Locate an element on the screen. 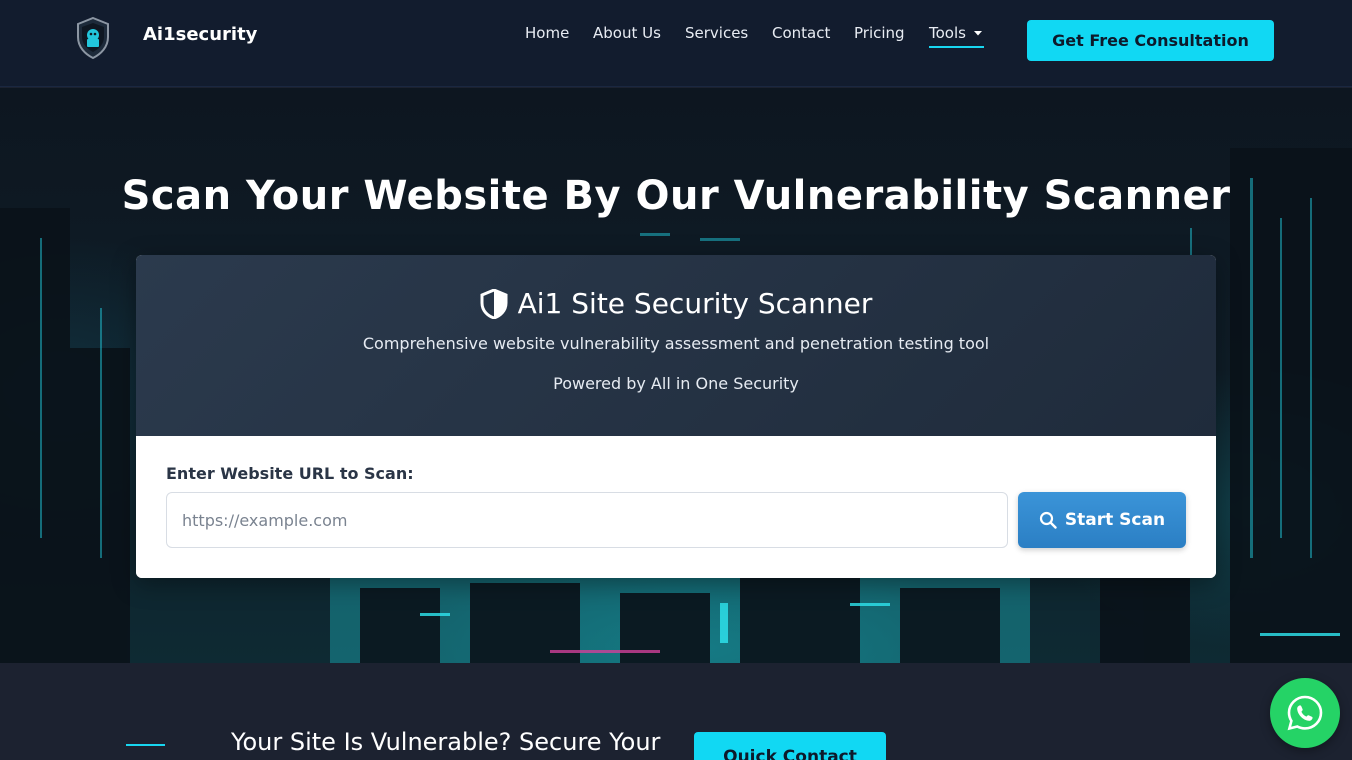 Image resolution: width=1352 pixels, height=760 pixels. nav-pricing: Pricing is located at coordinates (879, 33).